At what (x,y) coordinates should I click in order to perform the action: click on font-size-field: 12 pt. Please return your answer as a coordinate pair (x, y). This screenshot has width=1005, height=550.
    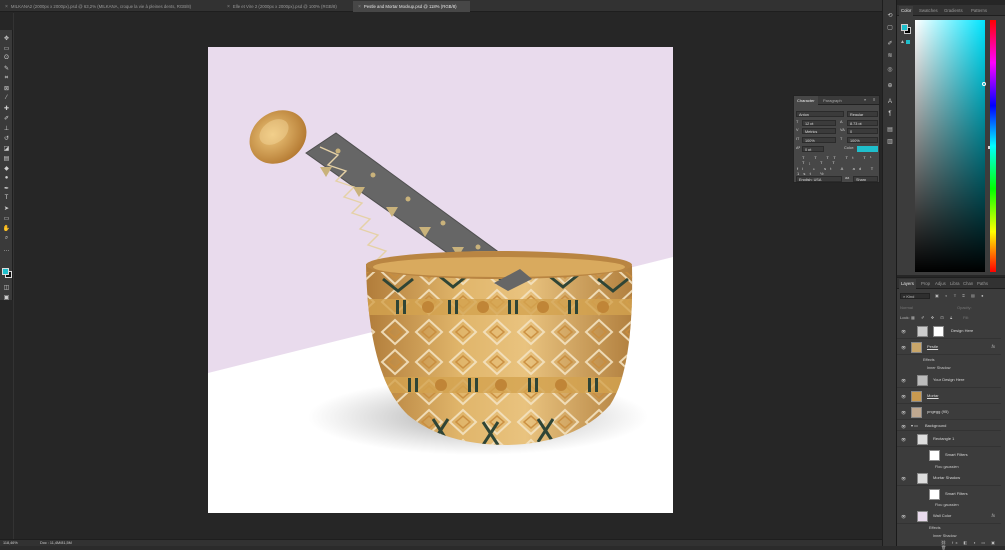
    Looking at the image, I should click on (819, 123).